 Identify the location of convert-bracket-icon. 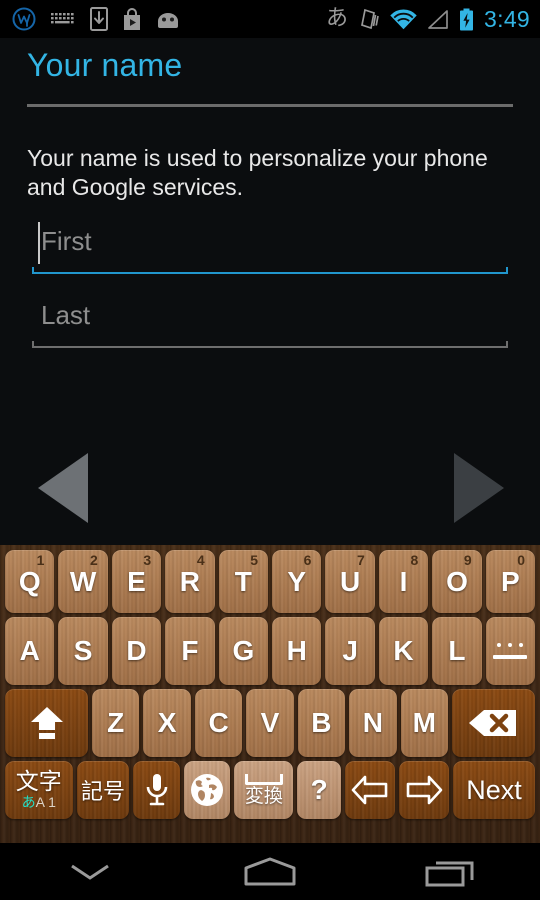
(263, 779).